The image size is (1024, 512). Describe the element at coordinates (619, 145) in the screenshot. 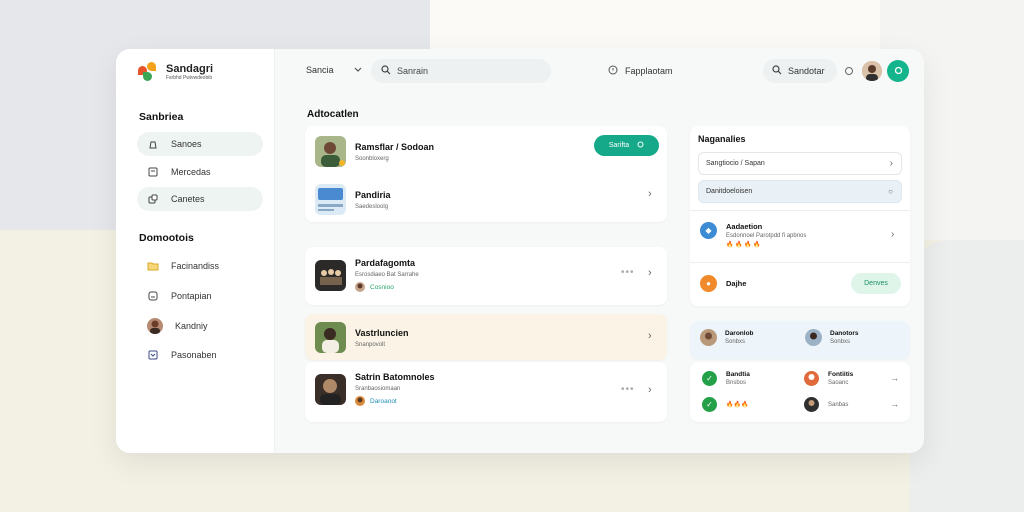

I see `button-label: Sarifta` at that location.